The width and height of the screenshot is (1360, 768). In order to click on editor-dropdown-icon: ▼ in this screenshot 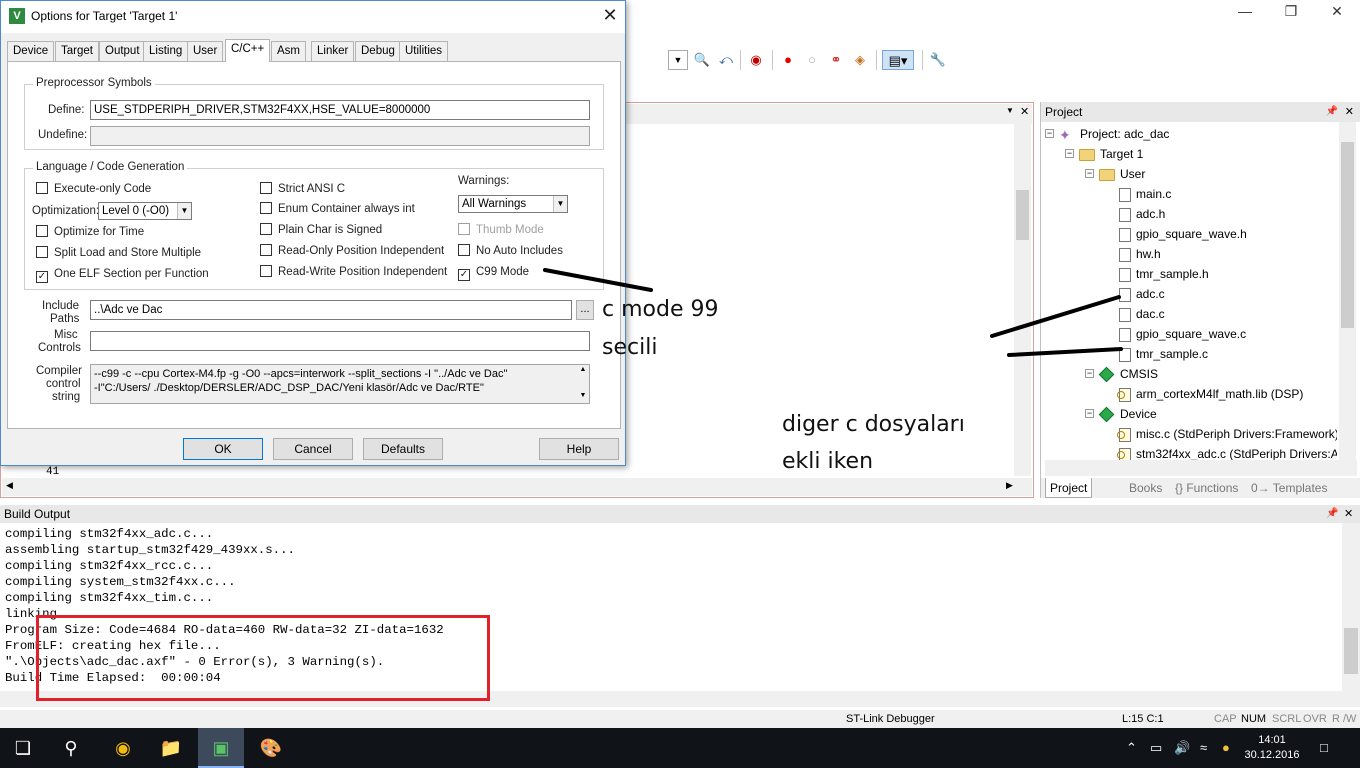, I will do `click(1010, 110)`.